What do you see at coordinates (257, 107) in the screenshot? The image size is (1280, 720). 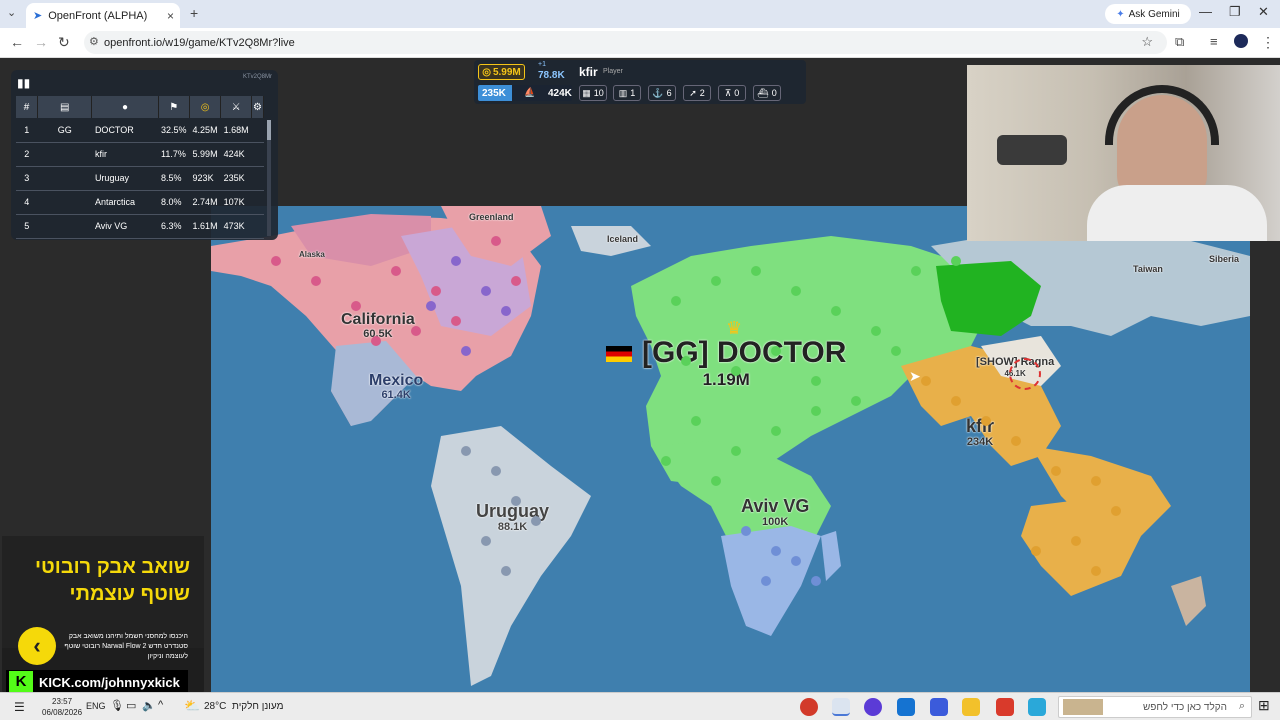 I see `settings-icon: ⚙` at bounding box center [257, 107].